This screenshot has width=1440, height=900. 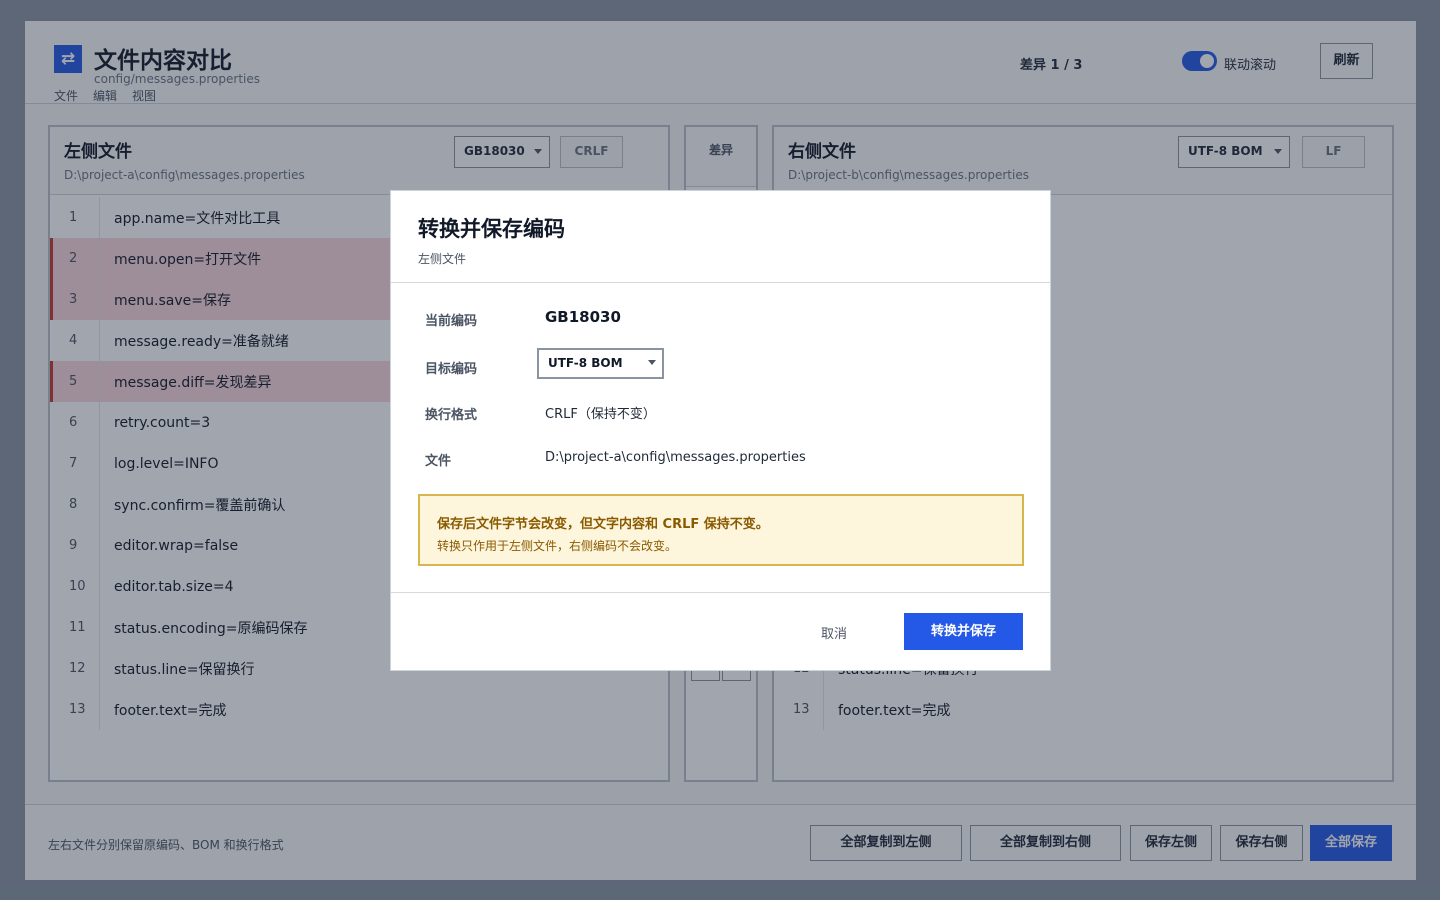 I want to click on warning-main-text: 保存后文件字节会改变，但文字内容和 CRLF 保持不变。, so click(x=603, y=524).